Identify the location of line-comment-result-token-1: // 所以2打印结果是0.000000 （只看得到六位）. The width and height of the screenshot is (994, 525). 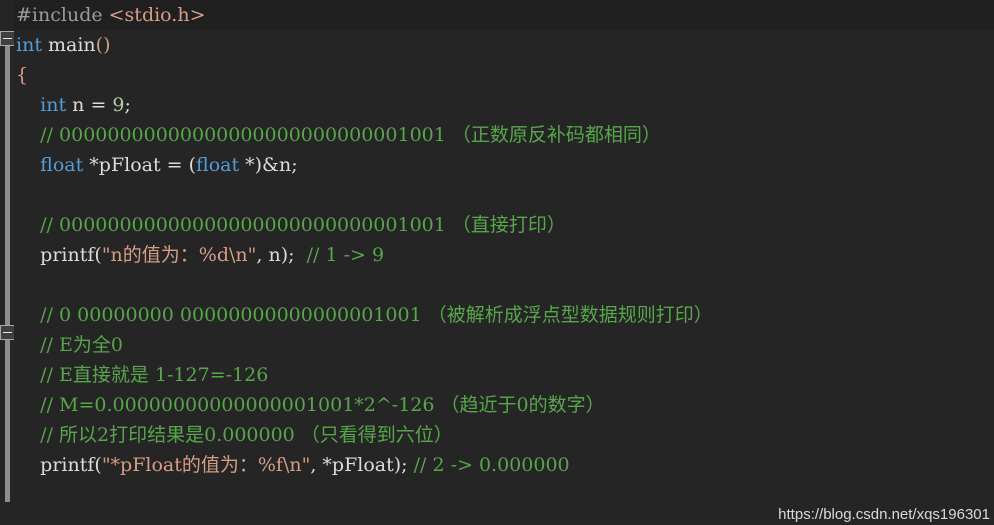
(246, 435).